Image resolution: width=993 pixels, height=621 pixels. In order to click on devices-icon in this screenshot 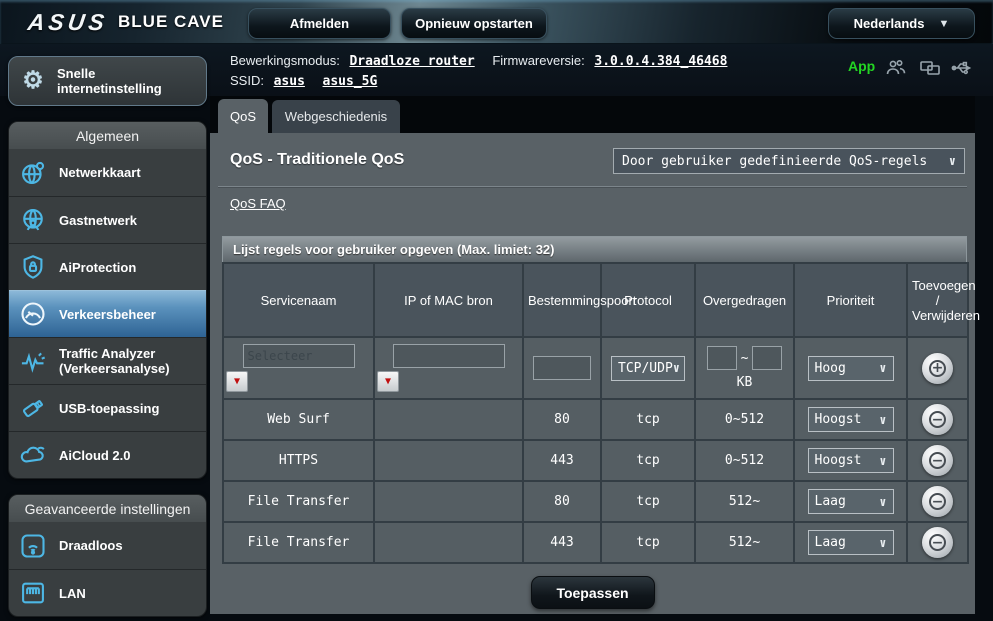, I will do `click(930, 68)`.